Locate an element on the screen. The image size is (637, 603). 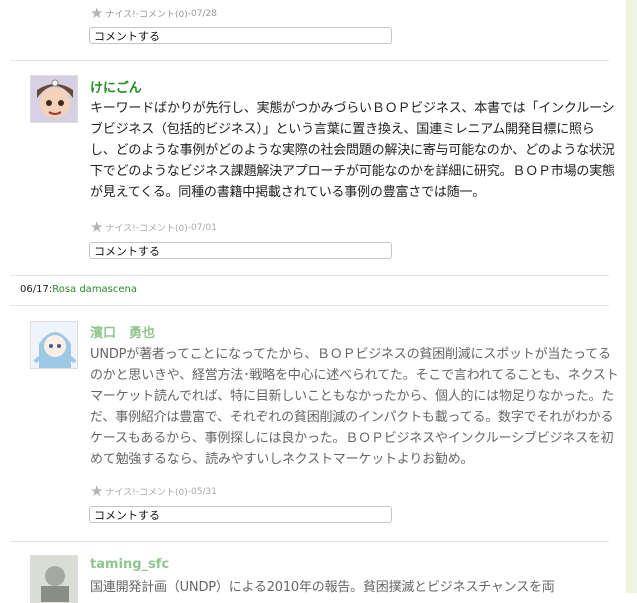
review-author: taming_sfc is located at coordinates (129, 564).